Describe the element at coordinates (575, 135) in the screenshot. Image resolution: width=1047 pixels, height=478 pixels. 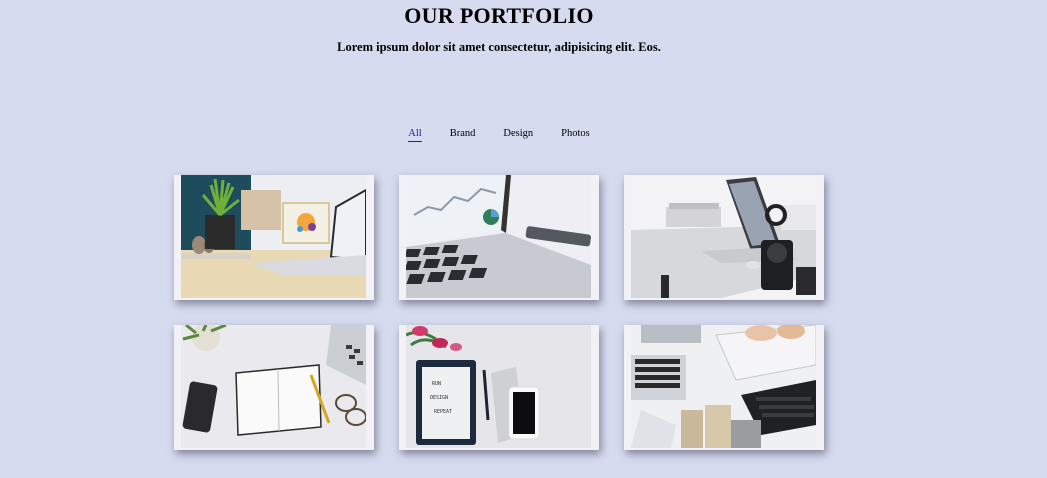
I see `filter-tab-photos: Photos` at that location.